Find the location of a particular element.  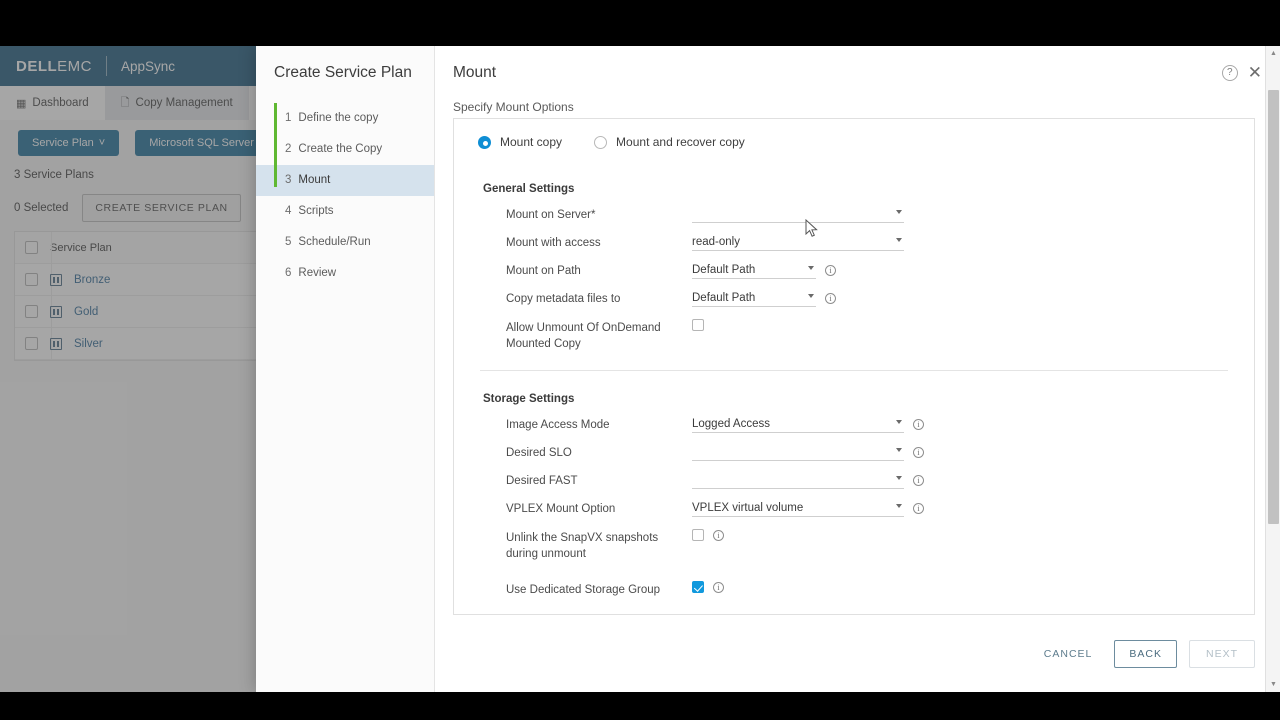

row-label: Bronze is located at coordinates (92, 280).